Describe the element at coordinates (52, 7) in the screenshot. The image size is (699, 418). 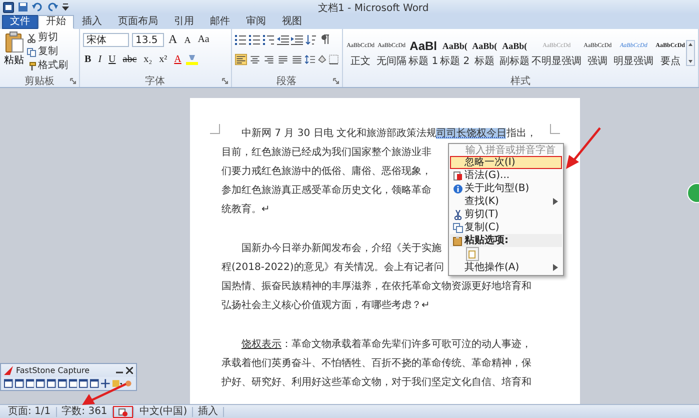
I see `redo-icon` at that location.